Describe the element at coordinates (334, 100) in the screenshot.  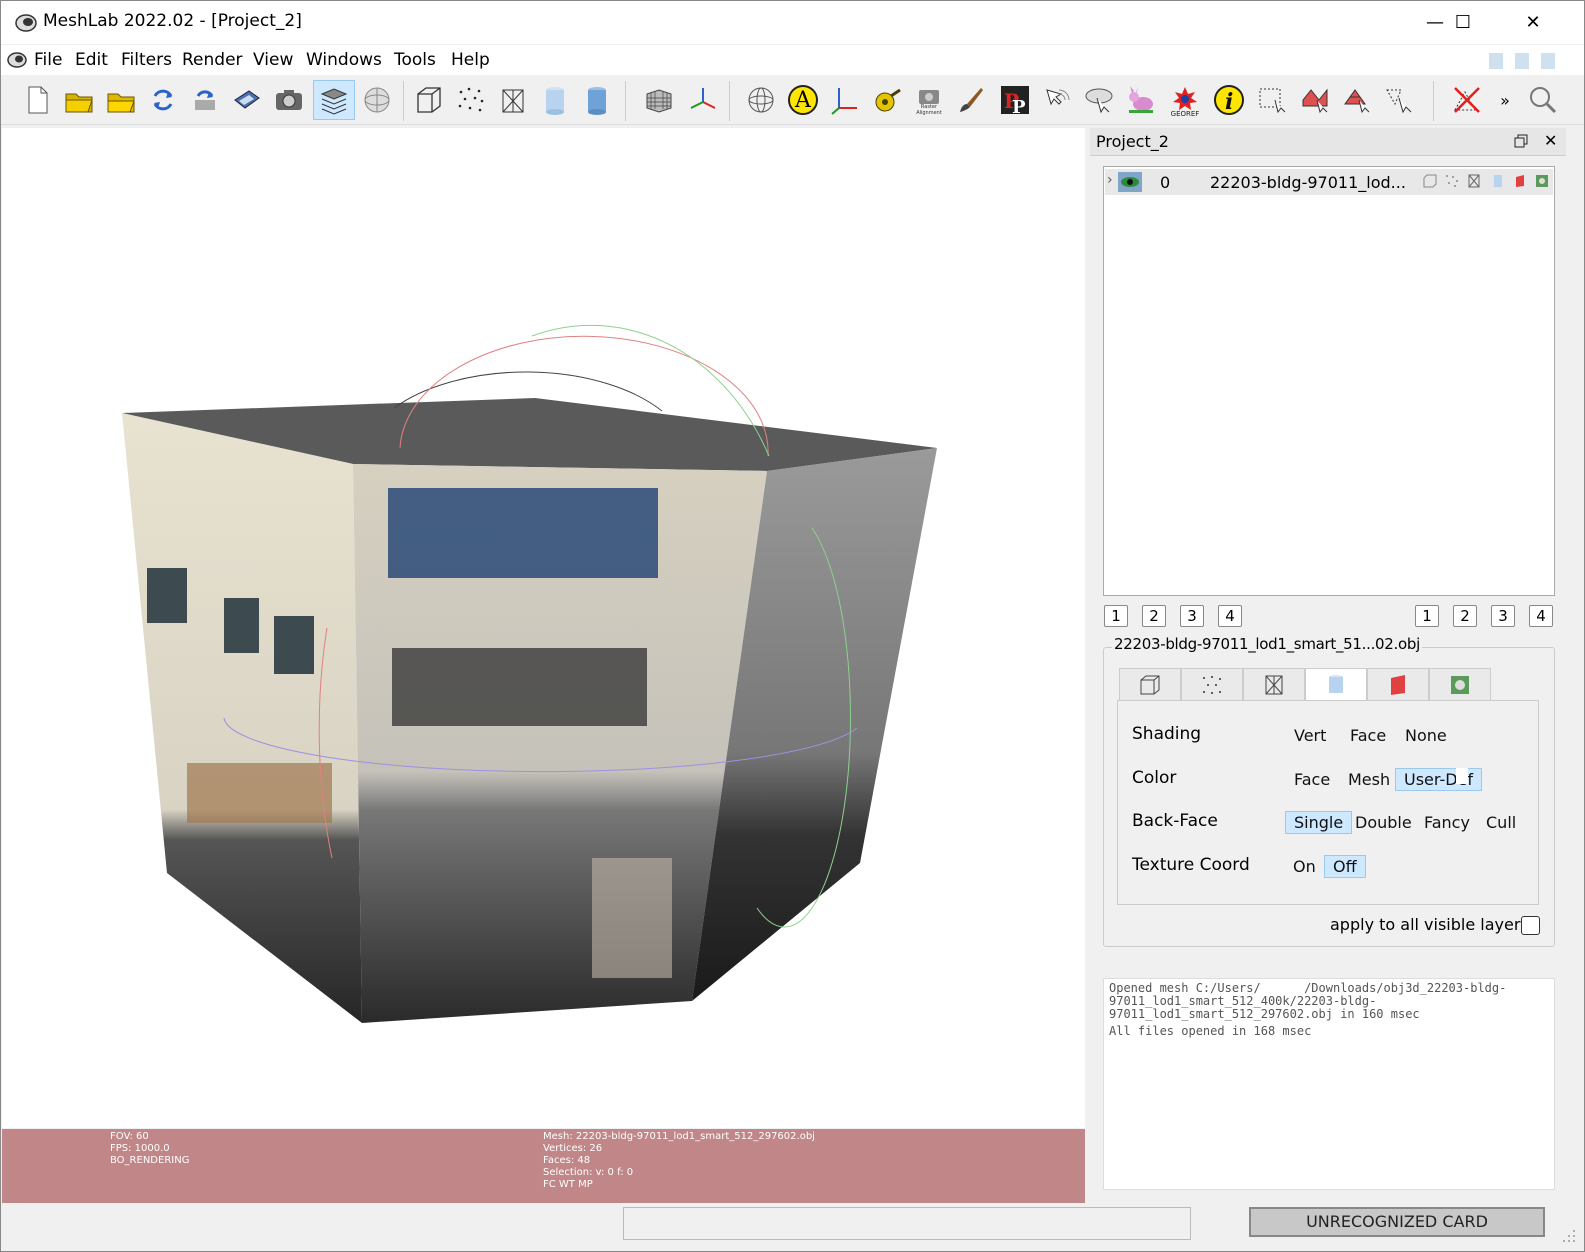
I see `layers-icon` at that location.